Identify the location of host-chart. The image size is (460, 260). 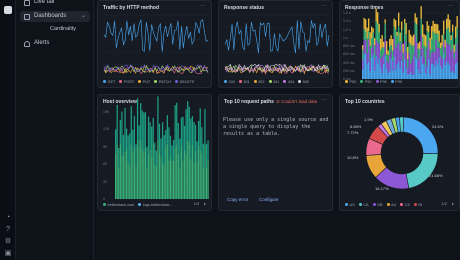
(162, 148).